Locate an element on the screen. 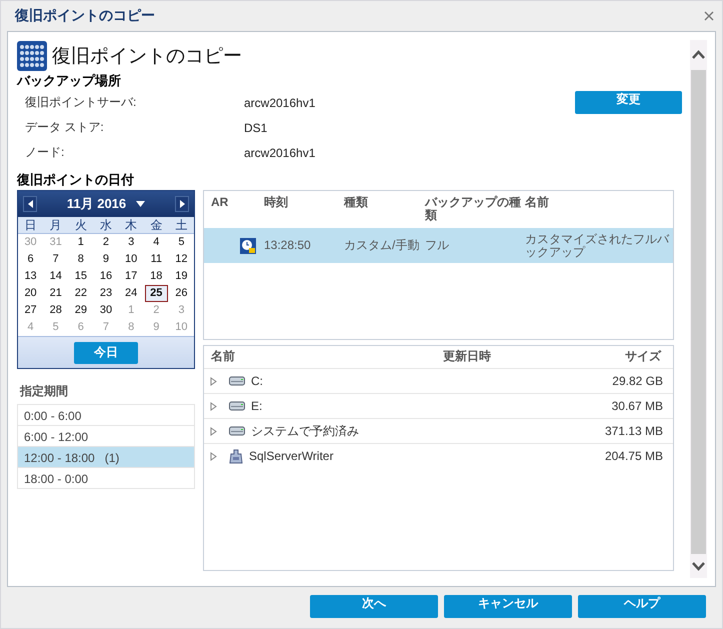  calendar-day: 14 is located at coordinates (56, 276).